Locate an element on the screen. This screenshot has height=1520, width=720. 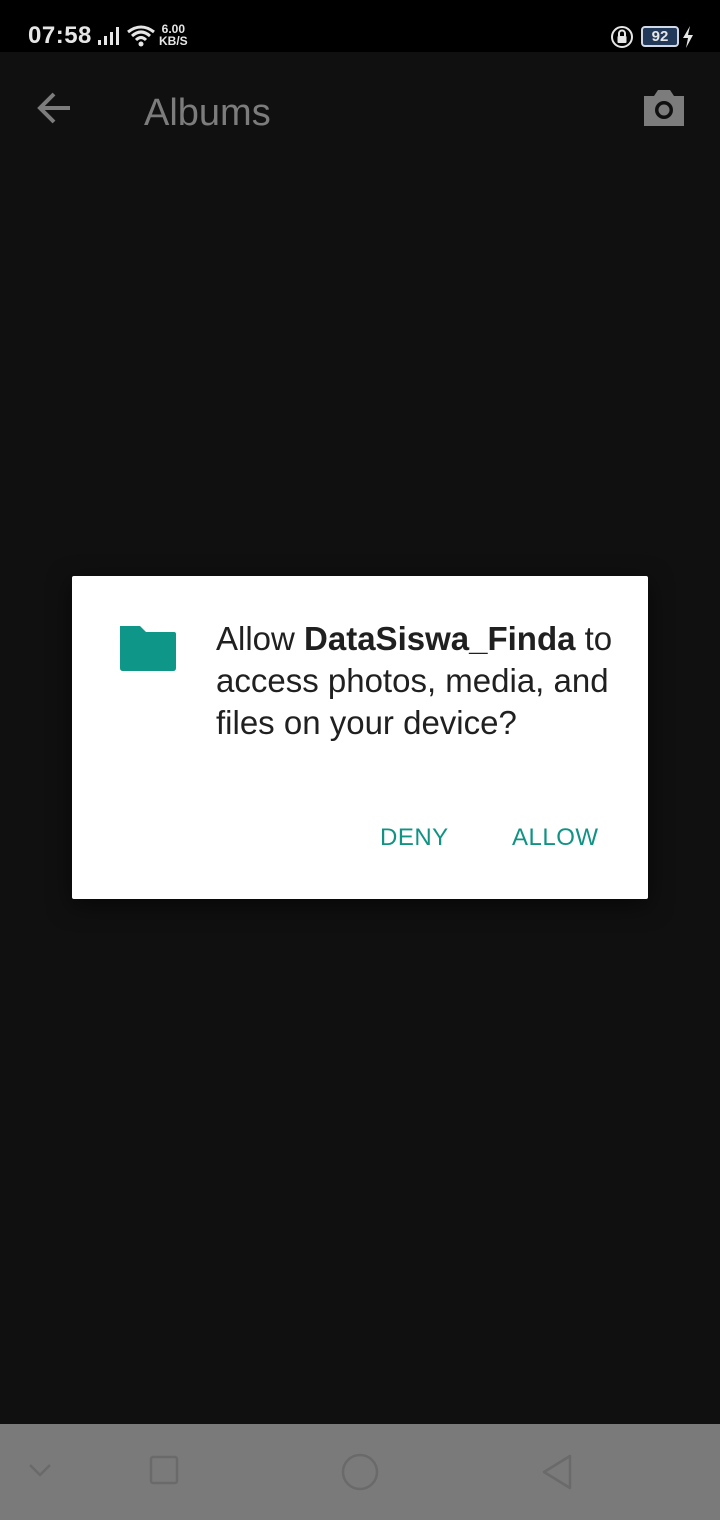
home-icon is located at coordinates (360, 1472).